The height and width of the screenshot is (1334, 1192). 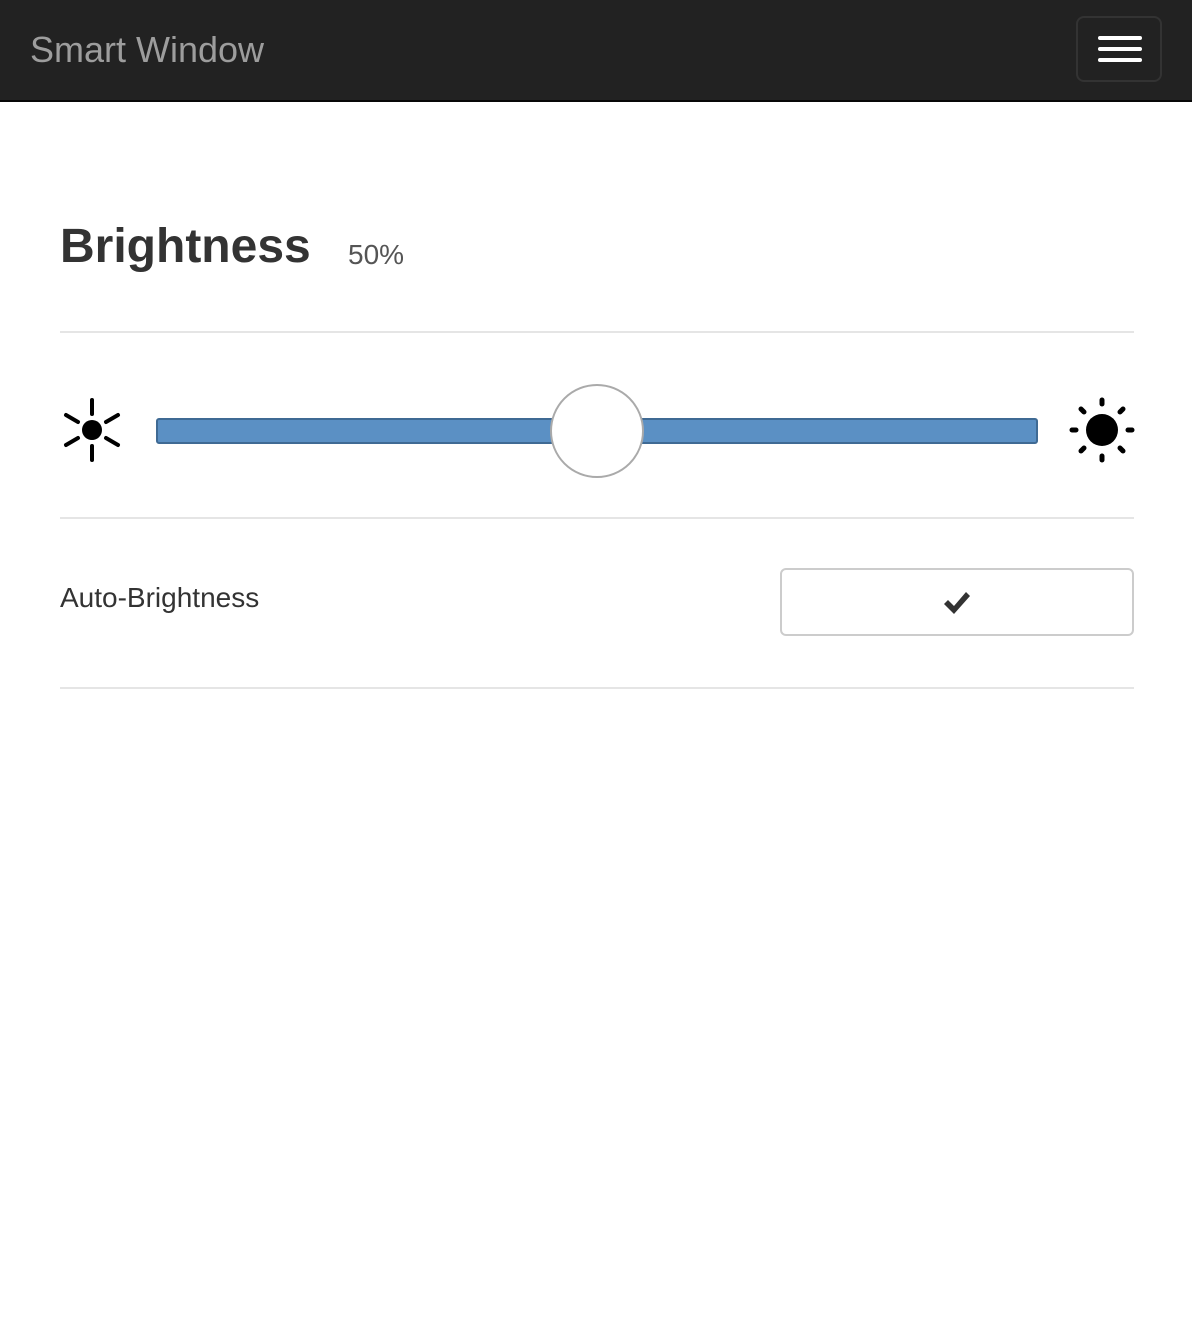 I want to click on menu-toggle-button, so click(x=1119, y=49).